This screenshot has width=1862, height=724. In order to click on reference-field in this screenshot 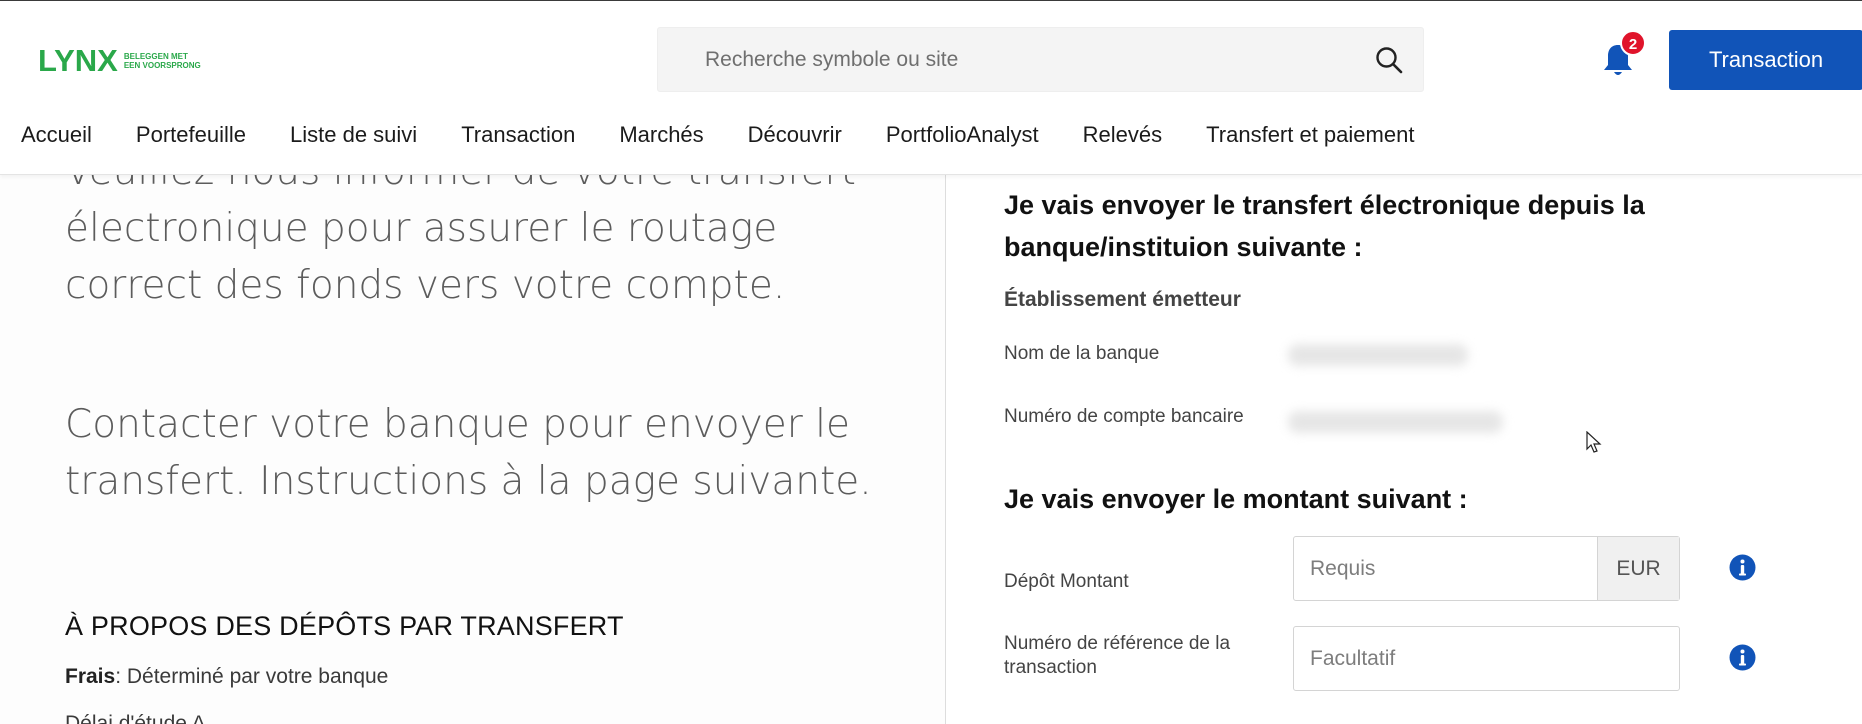, I will do `click(1486, 658)`.